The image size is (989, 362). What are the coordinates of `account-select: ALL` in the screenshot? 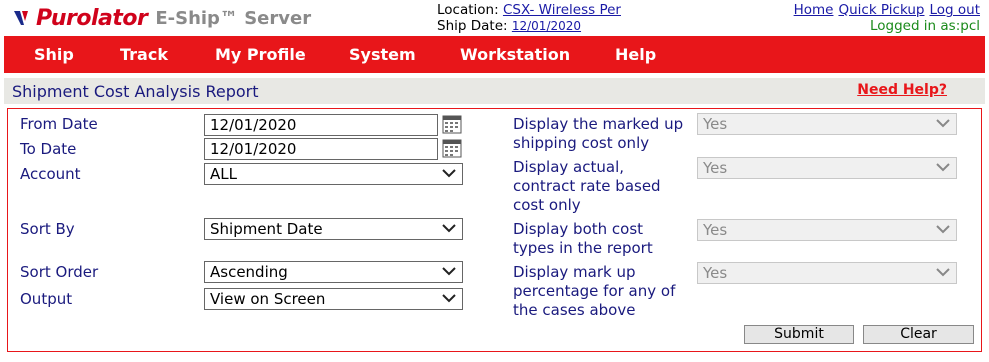 It's located at (333, 174).